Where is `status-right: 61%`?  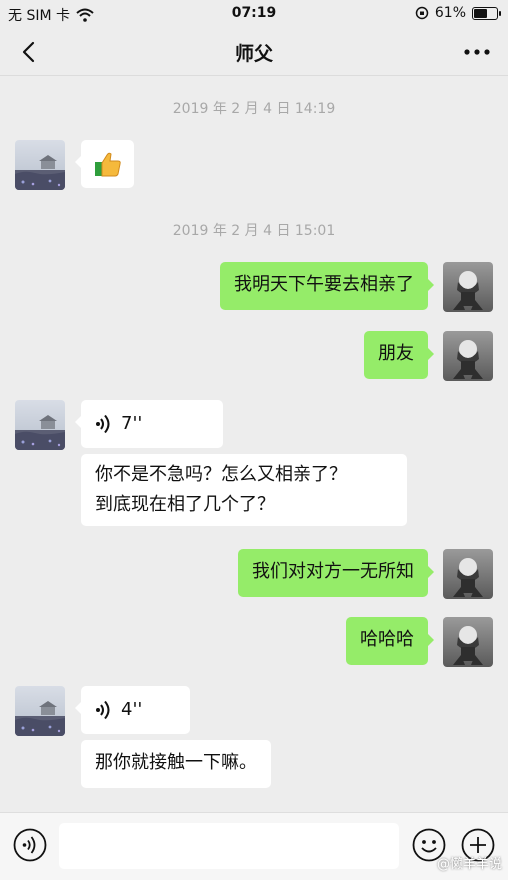 status-right: 61% is located at coordinates (458, 13).